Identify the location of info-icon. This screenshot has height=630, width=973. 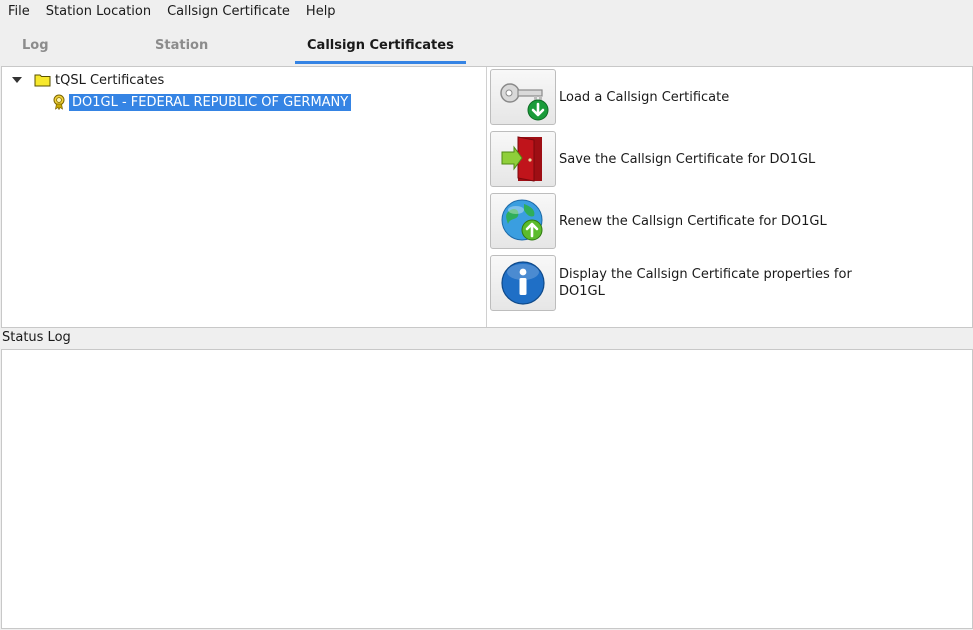
(523, 283).